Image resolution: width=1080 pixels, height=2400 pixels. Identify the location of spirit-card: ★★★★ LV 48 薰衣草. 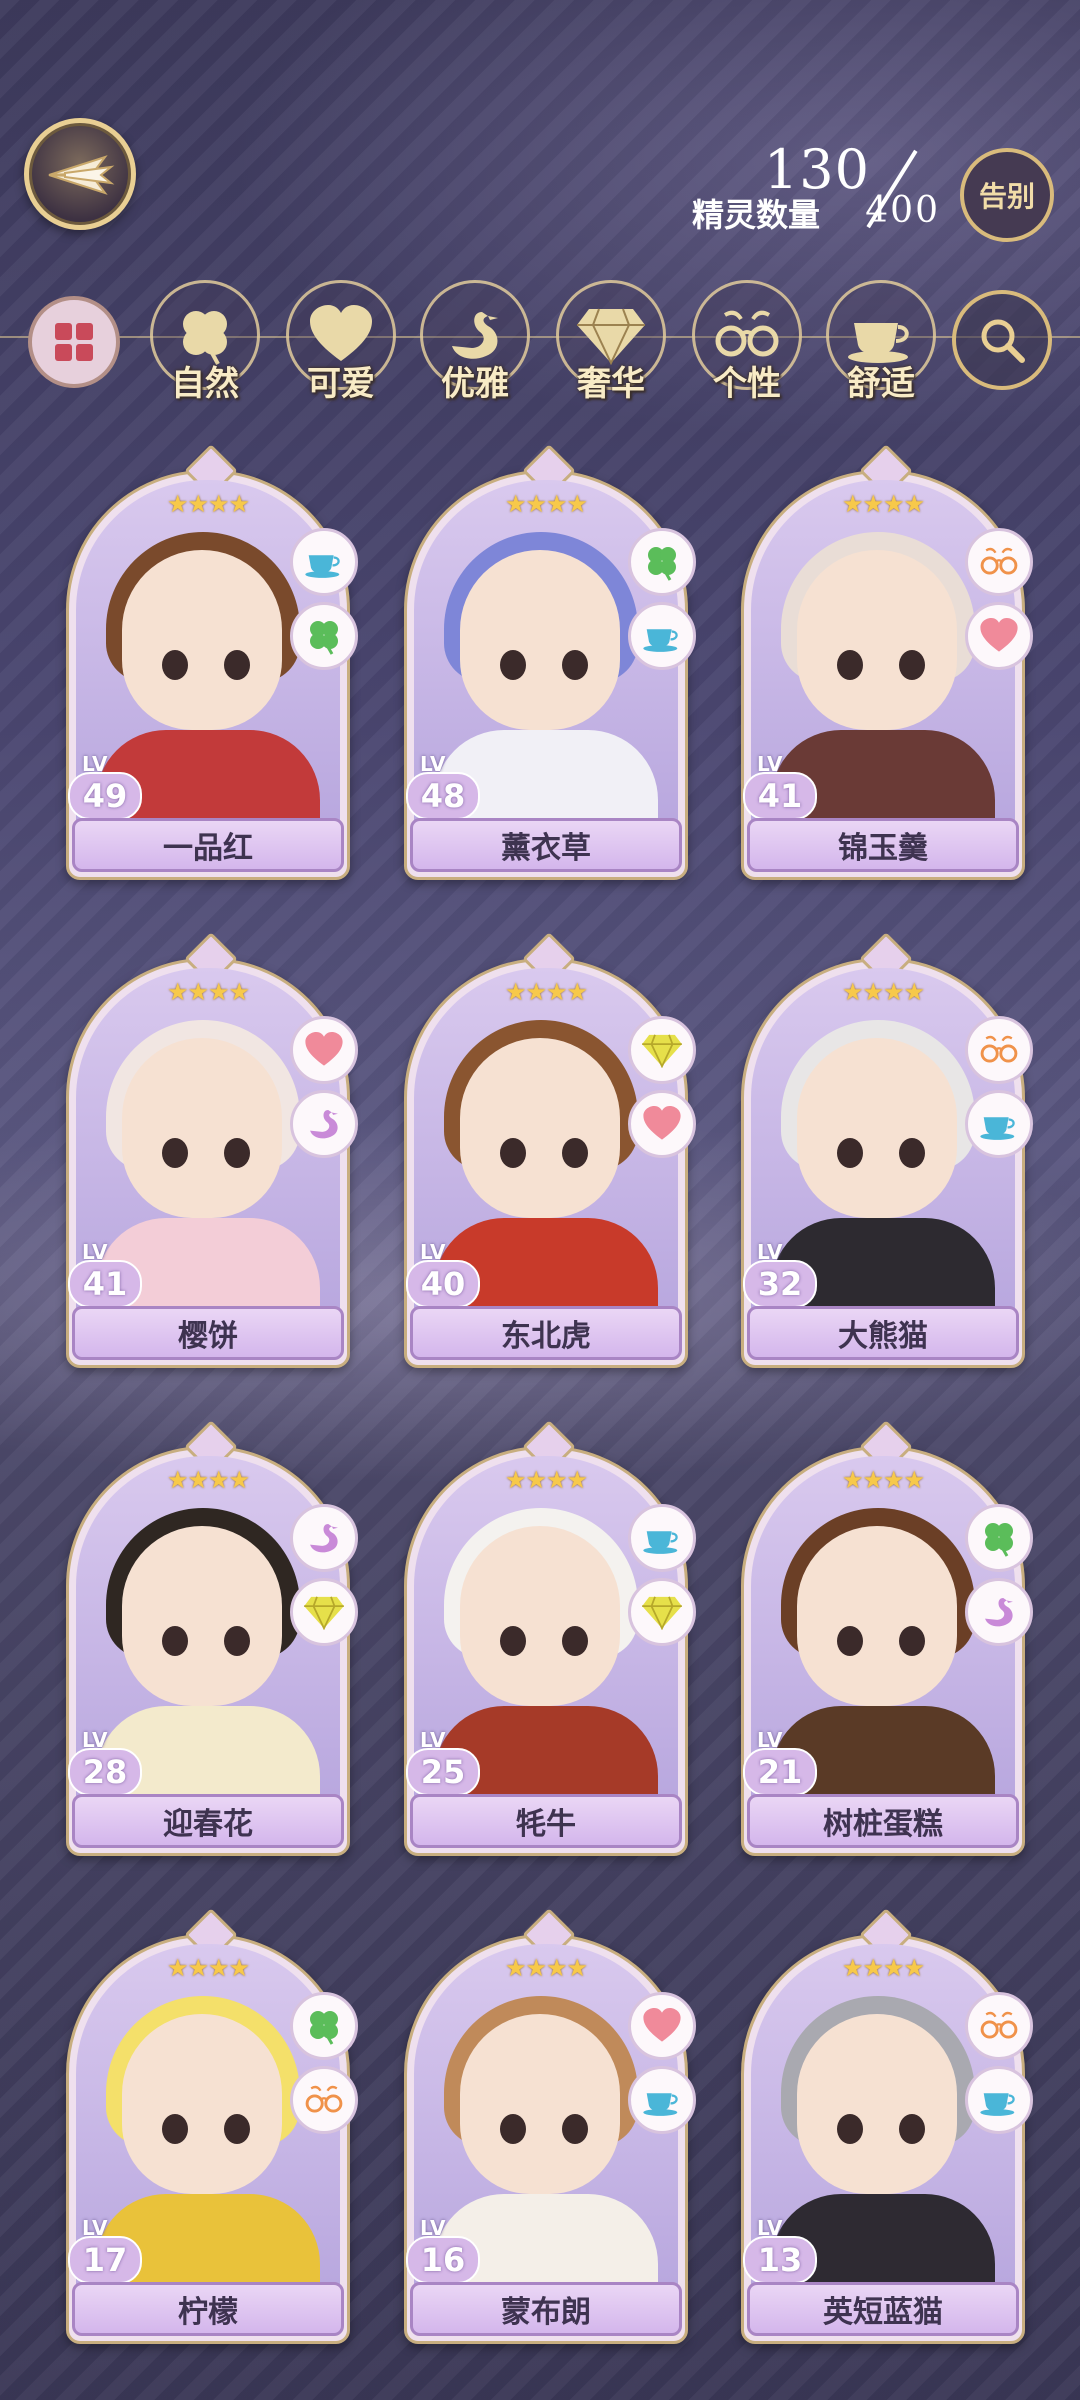
(550, 662).